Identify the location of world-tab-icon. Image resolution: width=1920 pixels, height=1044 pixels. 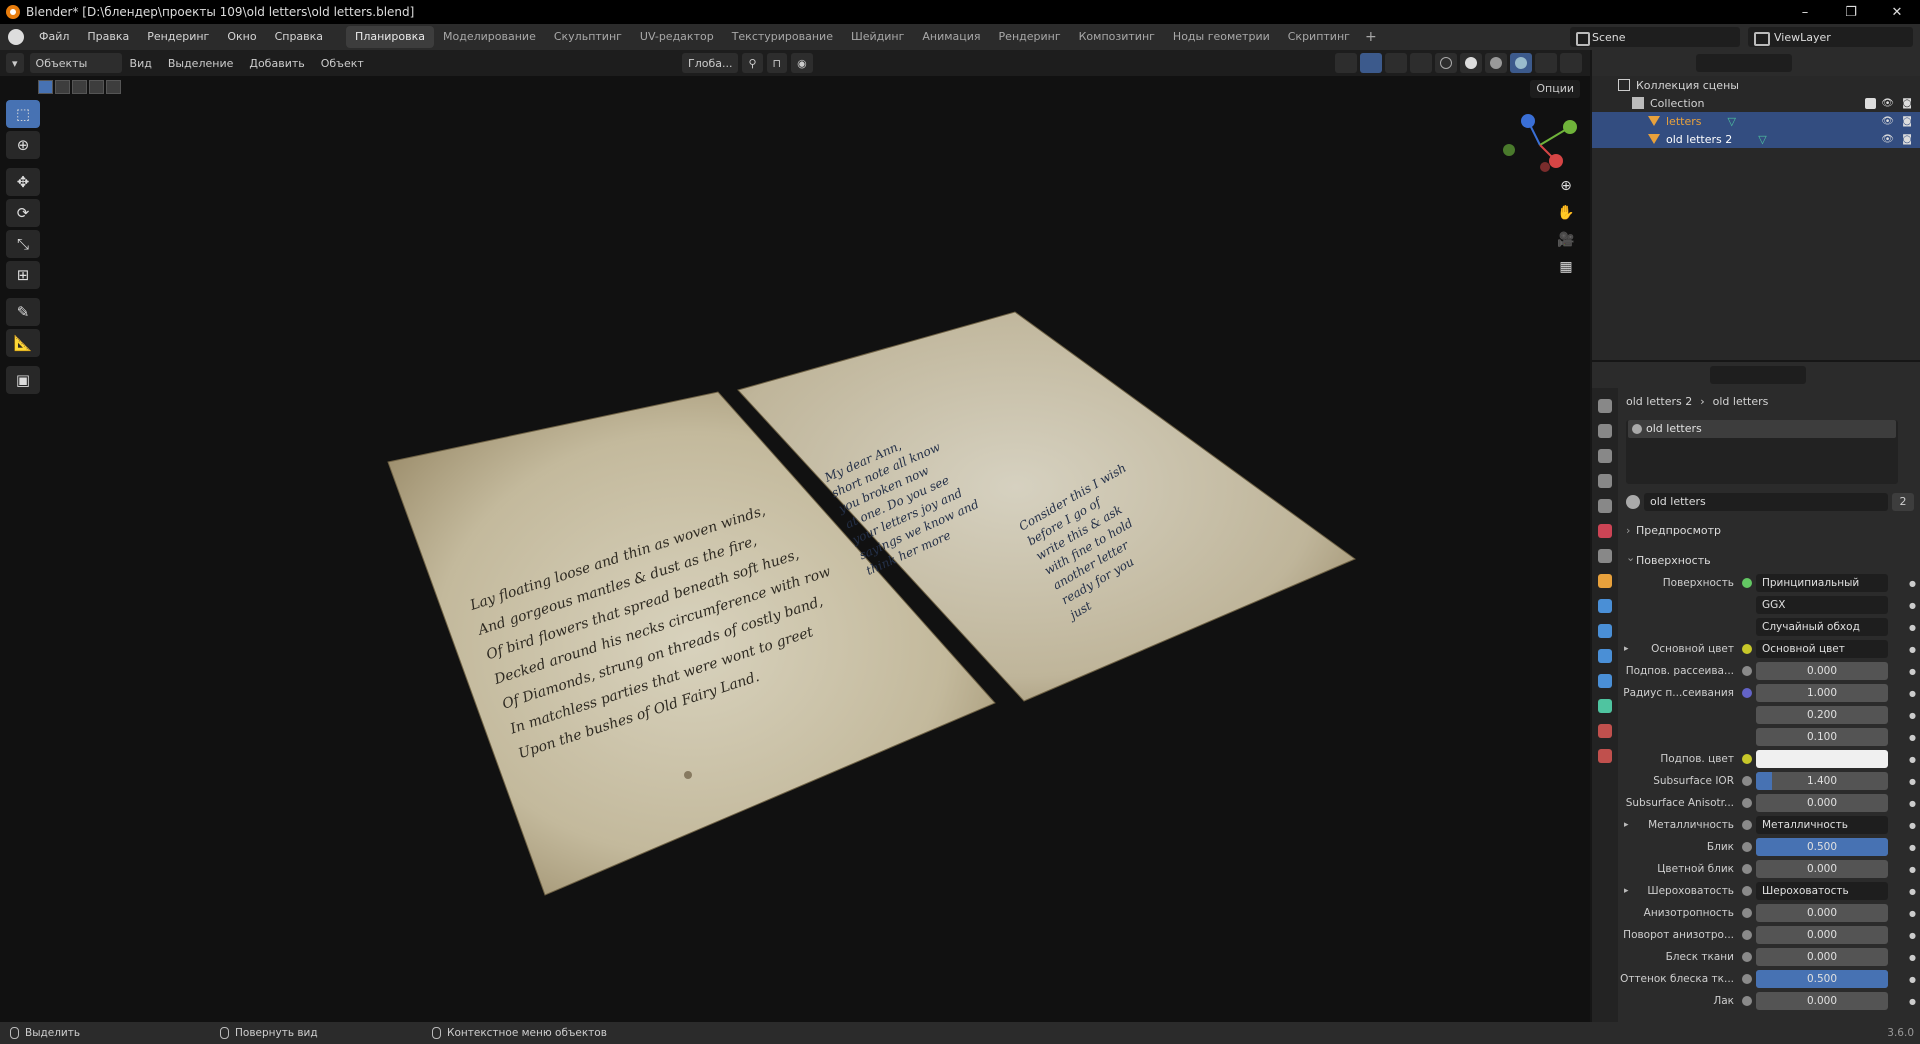
(1605, 531).